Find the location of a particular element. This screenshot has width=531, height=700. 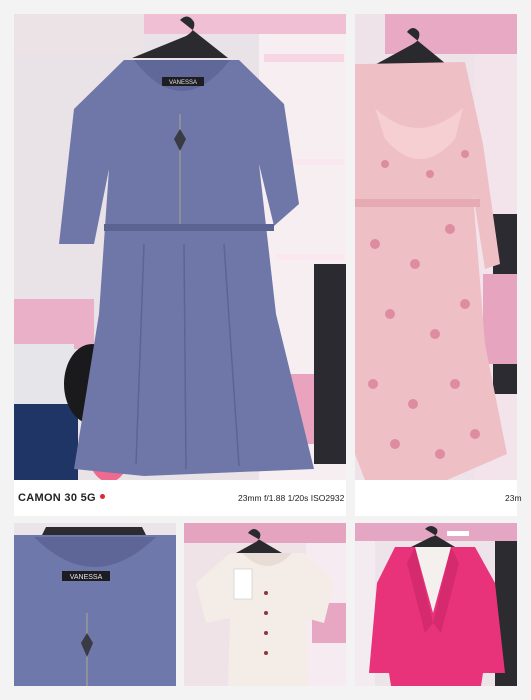

closeup-brand-tag: VANESSA is located at coordinates (86, 577).